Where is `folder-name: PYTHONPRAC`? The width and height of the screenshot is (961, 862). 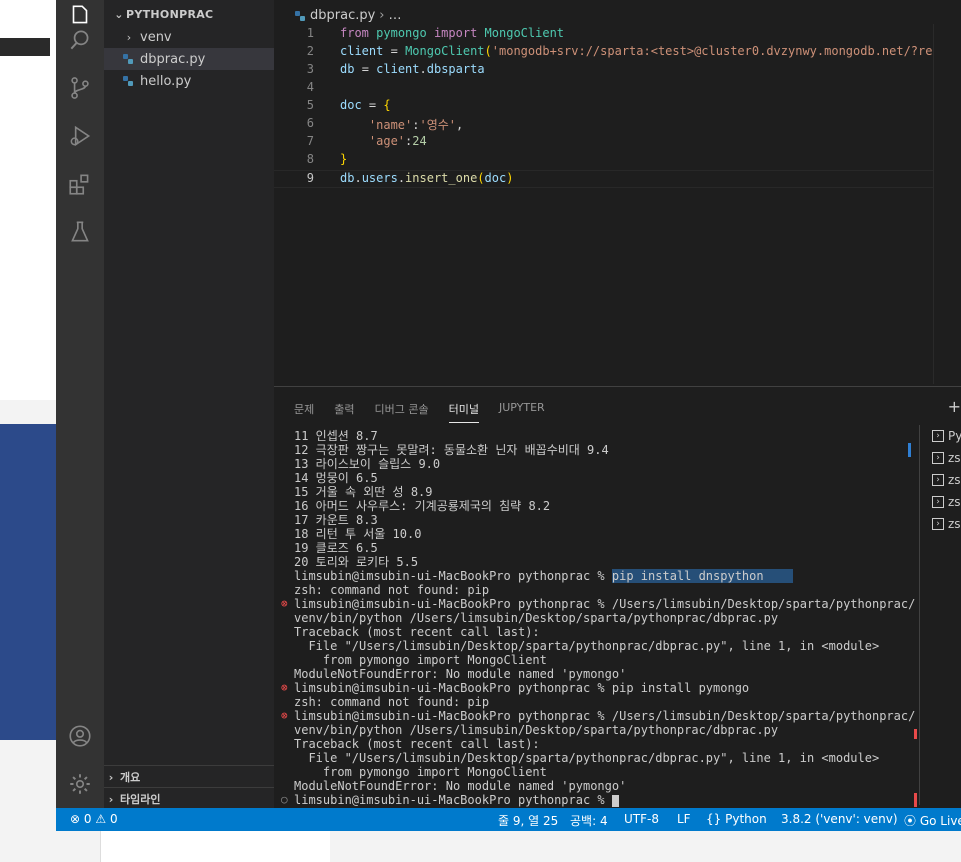 folder-name: PYTHONPRAC is located at coordinates (170, 14).